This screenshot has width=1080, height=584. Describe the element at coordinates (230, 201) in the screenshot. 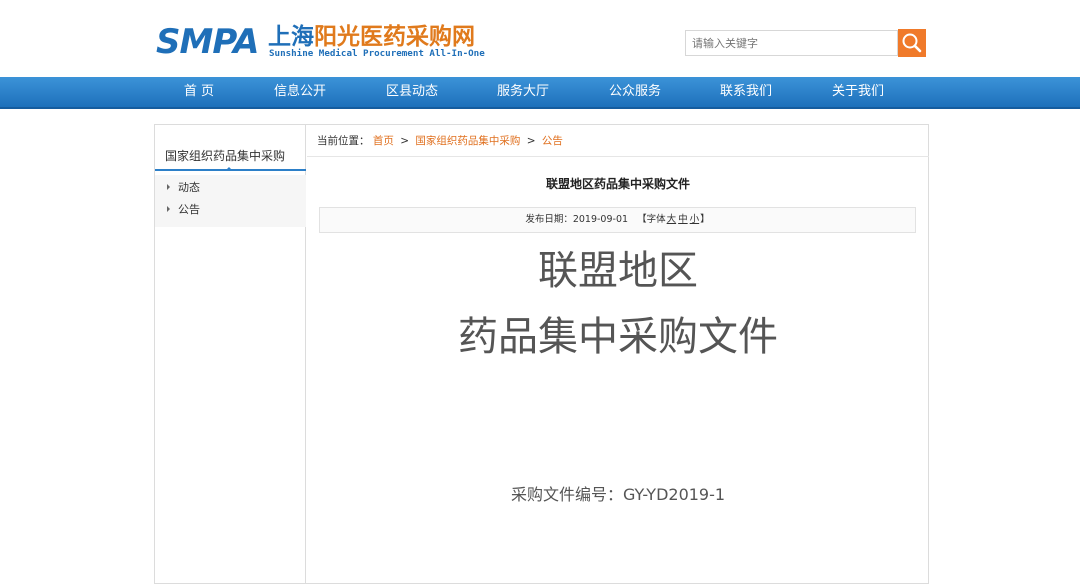

I see `sidebar-list: 动态 公告` at that location.